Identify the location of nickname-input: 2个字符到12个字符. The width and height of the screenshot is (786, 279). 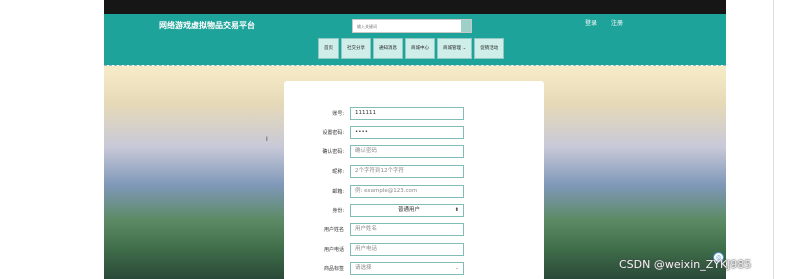
(407, 171).